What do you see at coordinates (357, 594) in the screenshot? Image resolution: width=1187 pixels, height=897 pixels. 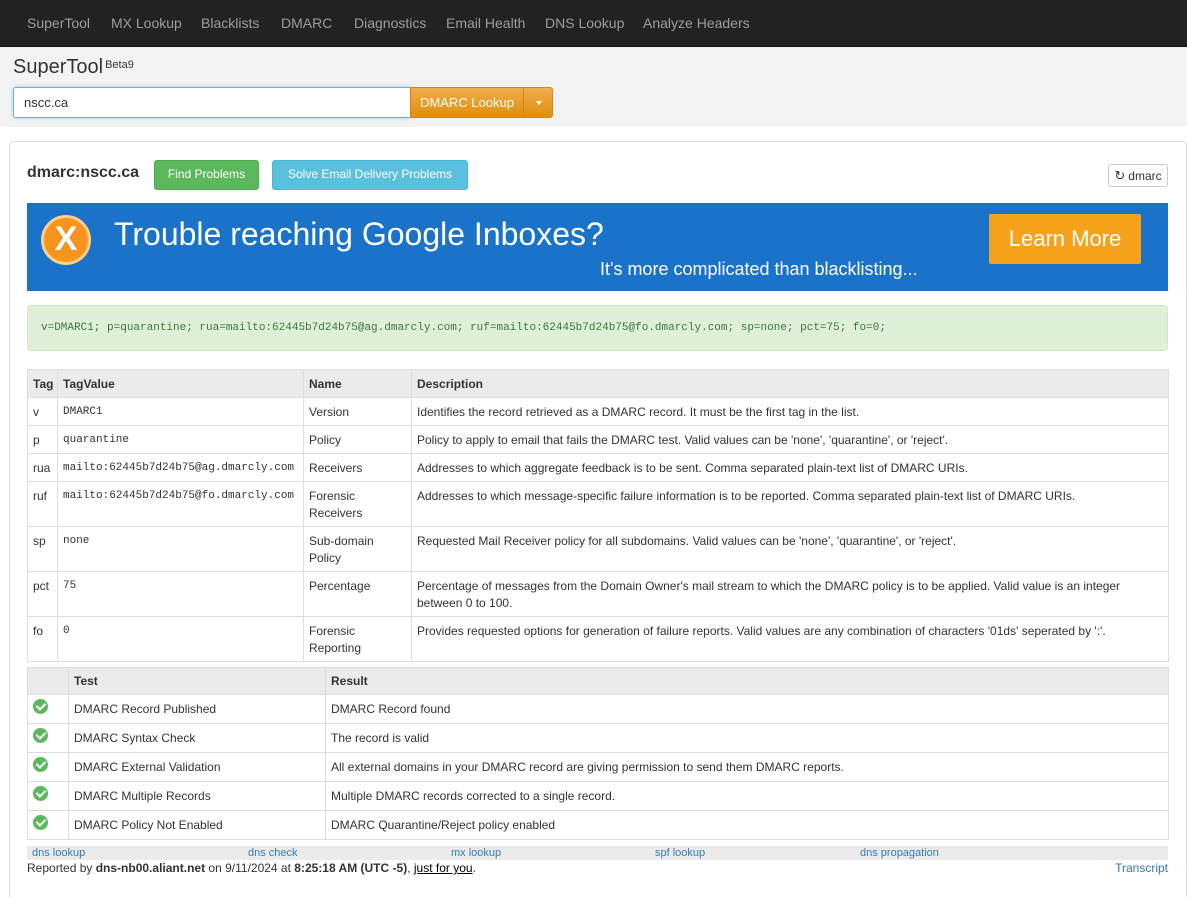 I see `tag-name-cell: Percentage` at bounding box center [357, 594].